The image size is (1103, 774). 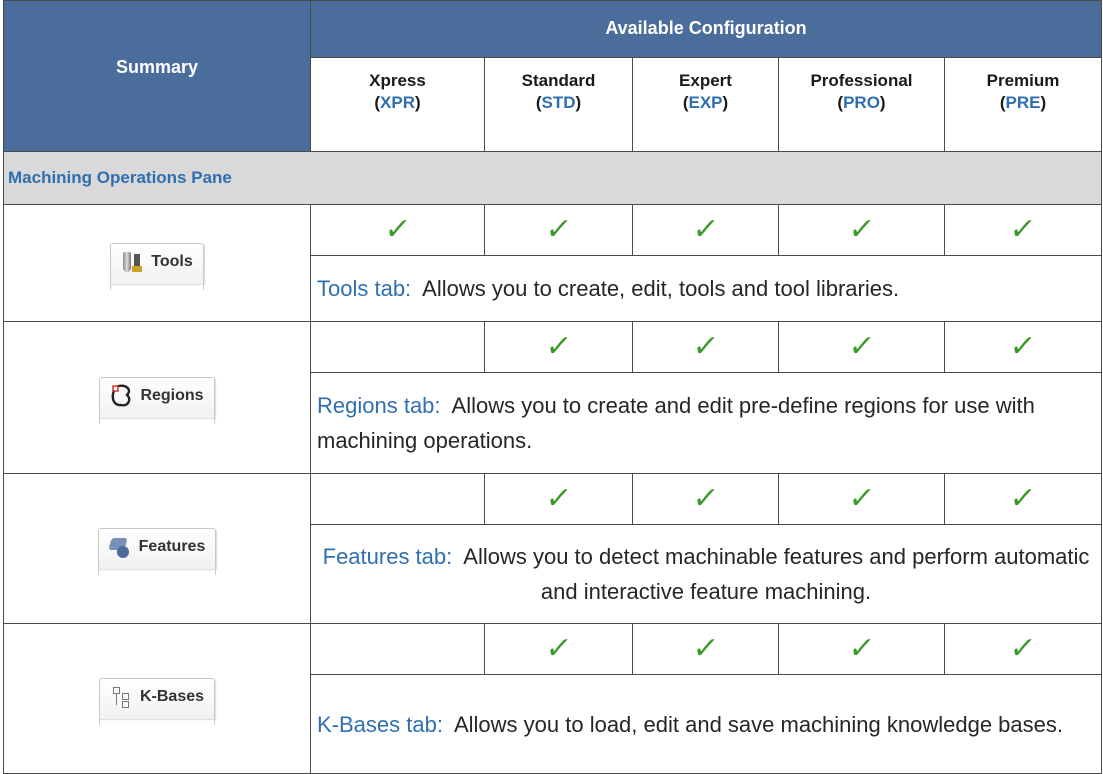 I want to click on summary-header: Summary, so click(x=157, y=76).